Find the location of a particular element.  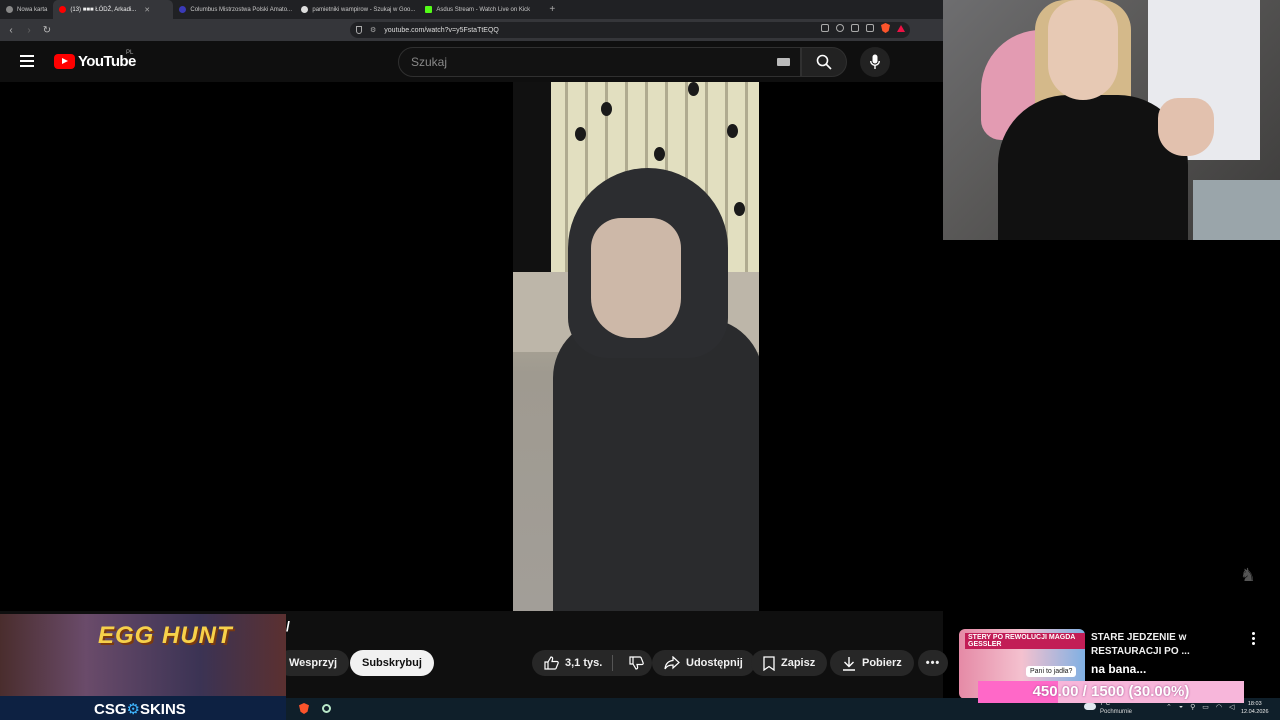

ad-headline: EGG HUNT is located at coordinates (165, 635).